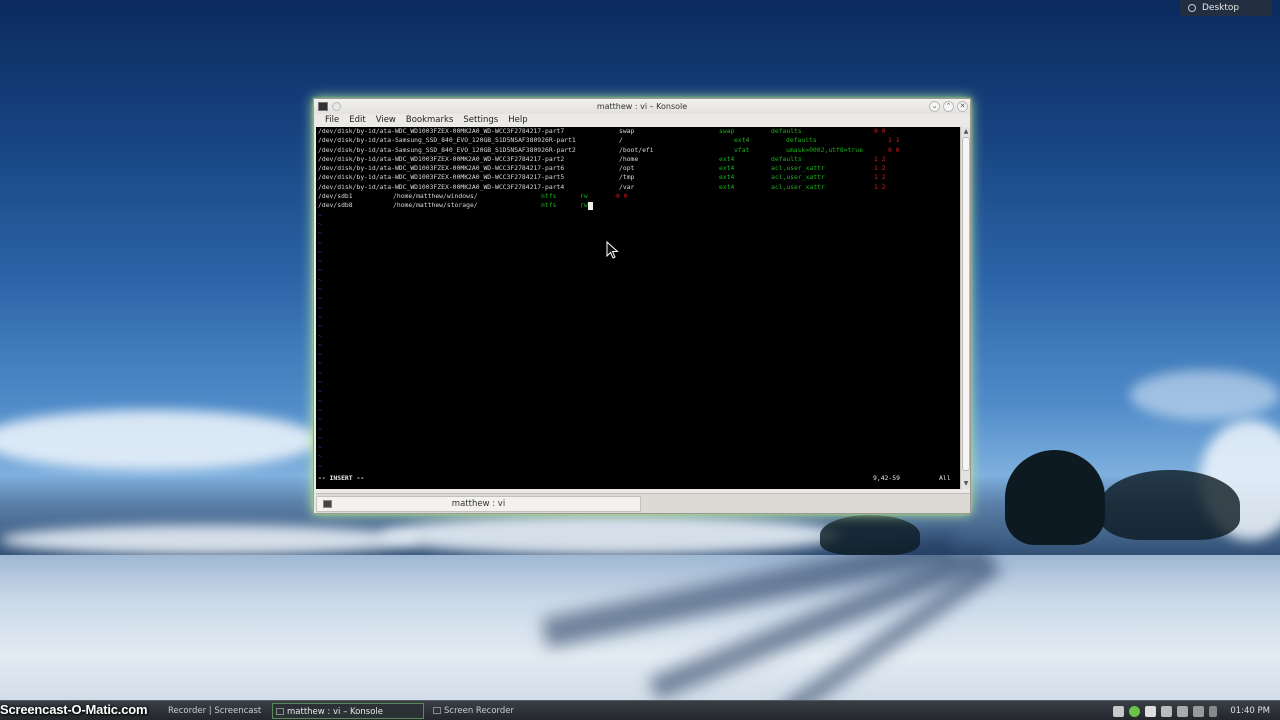 This screenshot has height=720, width=1280. I want to click on mount-point: /, so click(621, 140).